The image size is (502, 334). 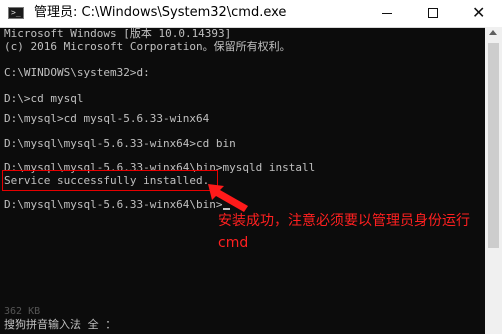 What do you see at coordinates (147, 46) in the screenshot?
I see `console-line: (c) 2016 Microsoft Corporation。保留所有权利。` at bounding box center [147, 46].